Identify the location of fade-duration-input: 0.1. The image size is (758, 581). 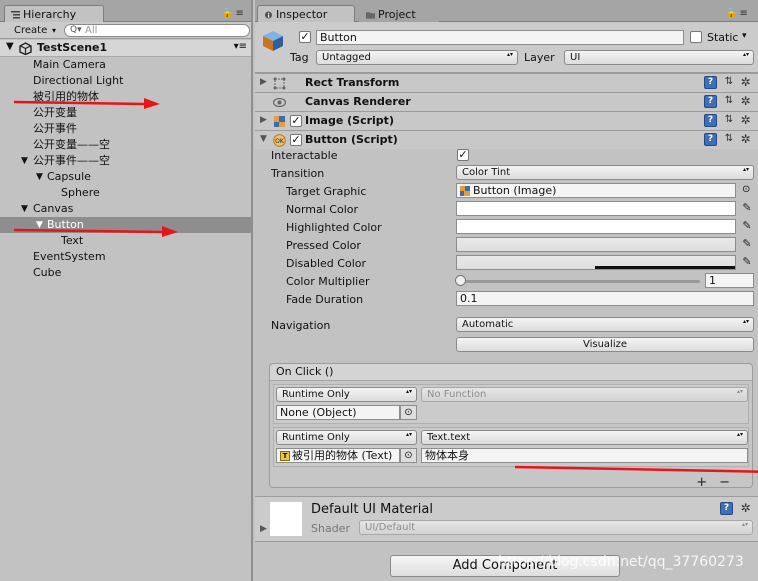
(605, 298).